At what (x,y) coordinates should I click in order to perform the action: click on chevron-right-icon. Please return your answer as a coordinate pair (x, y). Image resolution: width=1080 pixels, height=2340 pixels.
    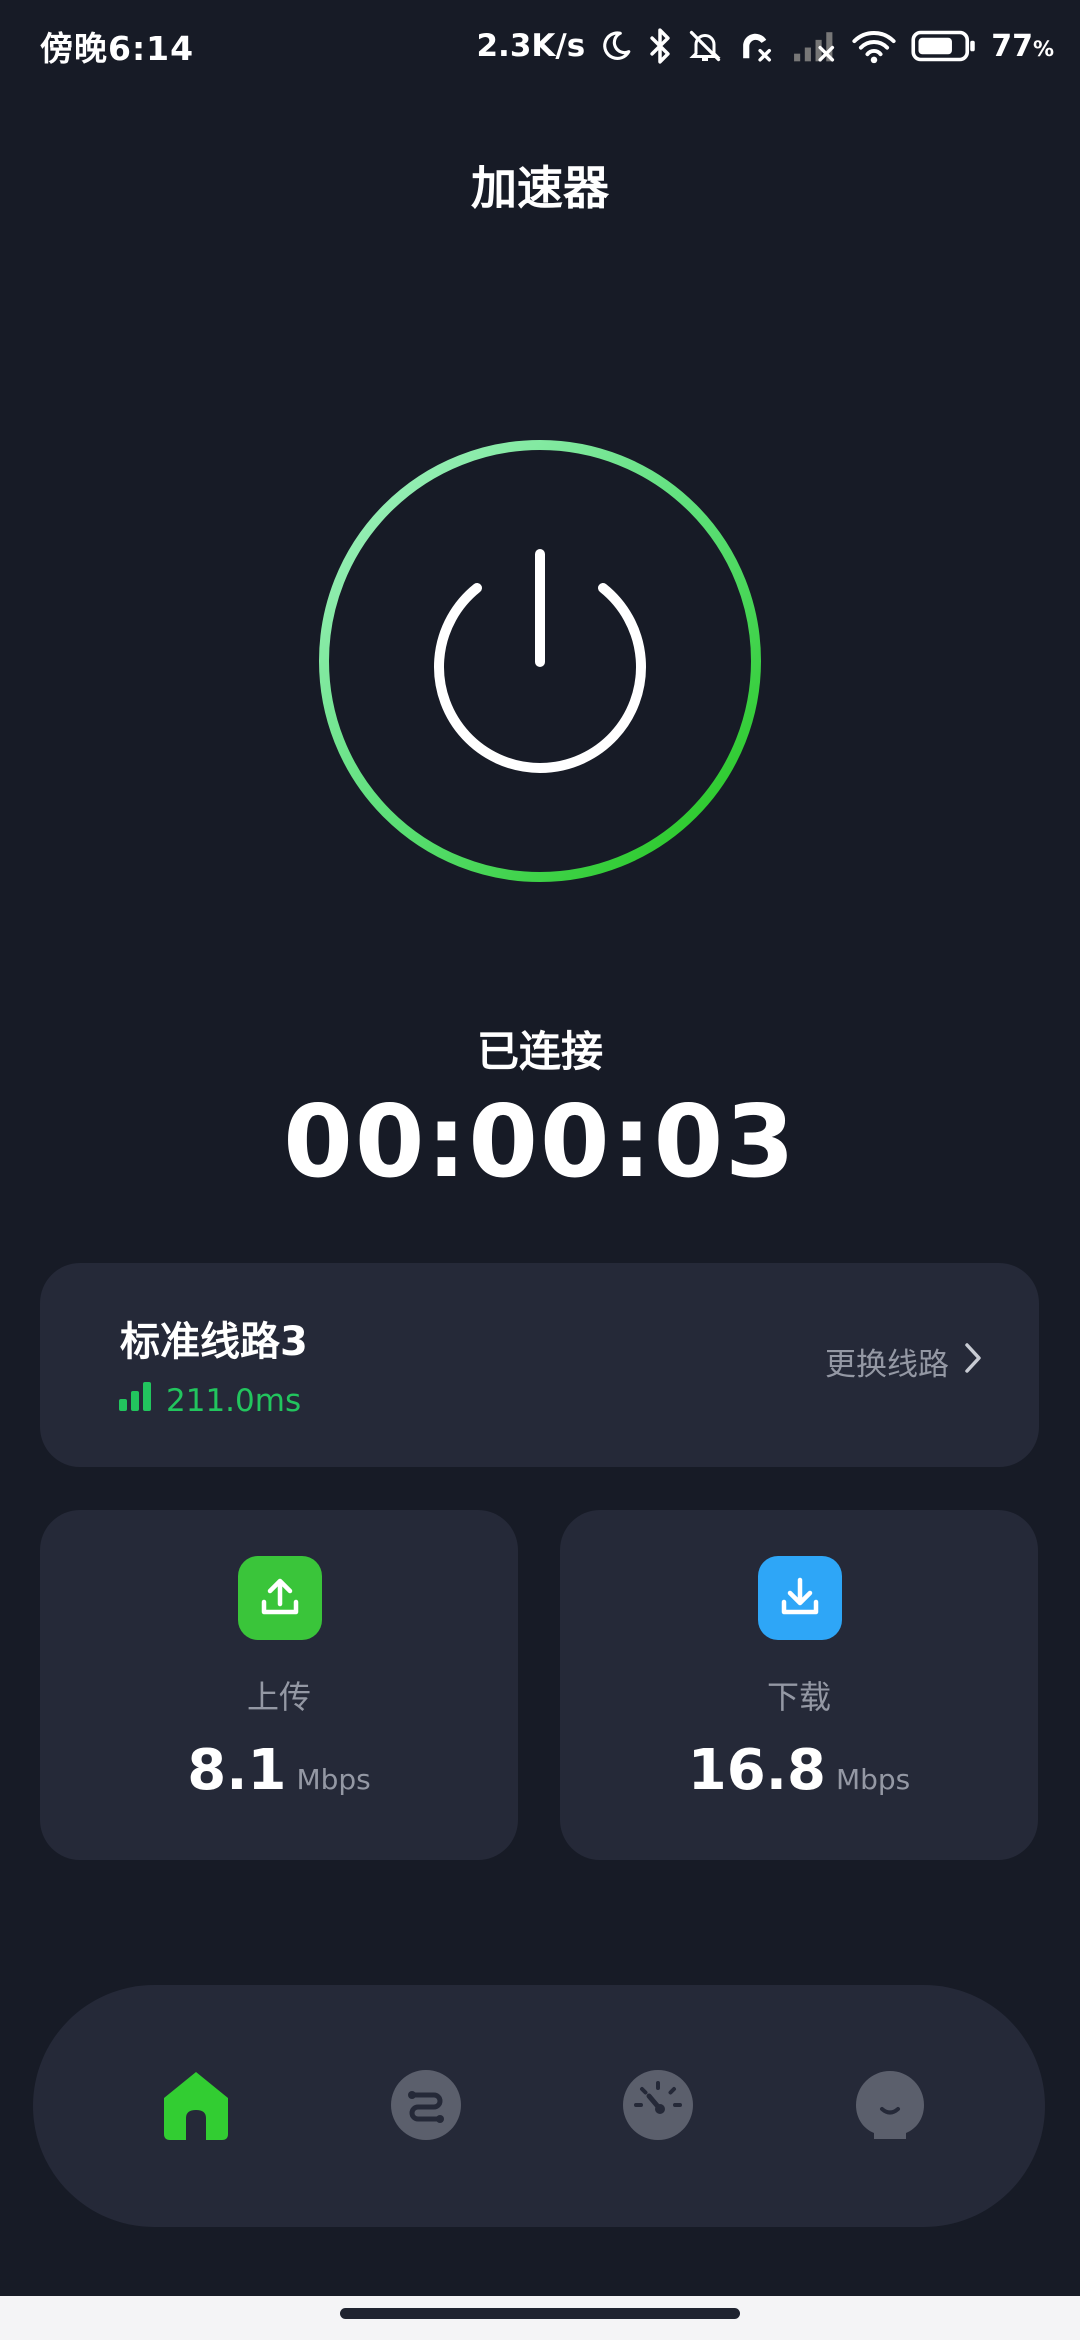
    Looking at the image, I should click on (973, 1362).